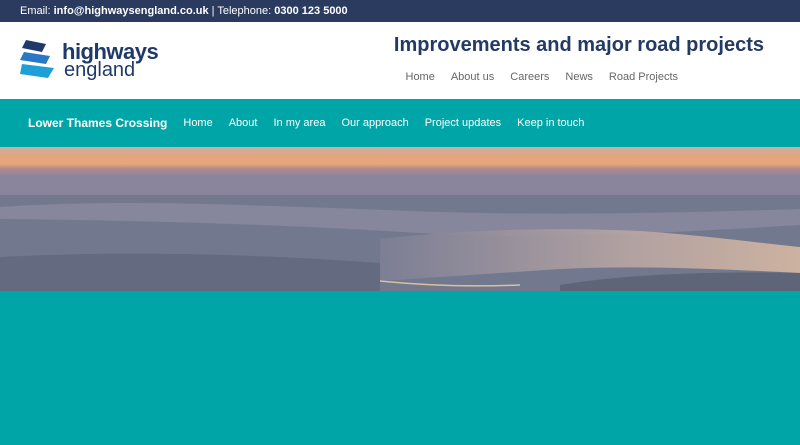 This screenshot has width=800, height=445. Describe the element at coordinates (374, 123) in the screenshot. I see `nav-item-our-approach: Our approach` at that location.